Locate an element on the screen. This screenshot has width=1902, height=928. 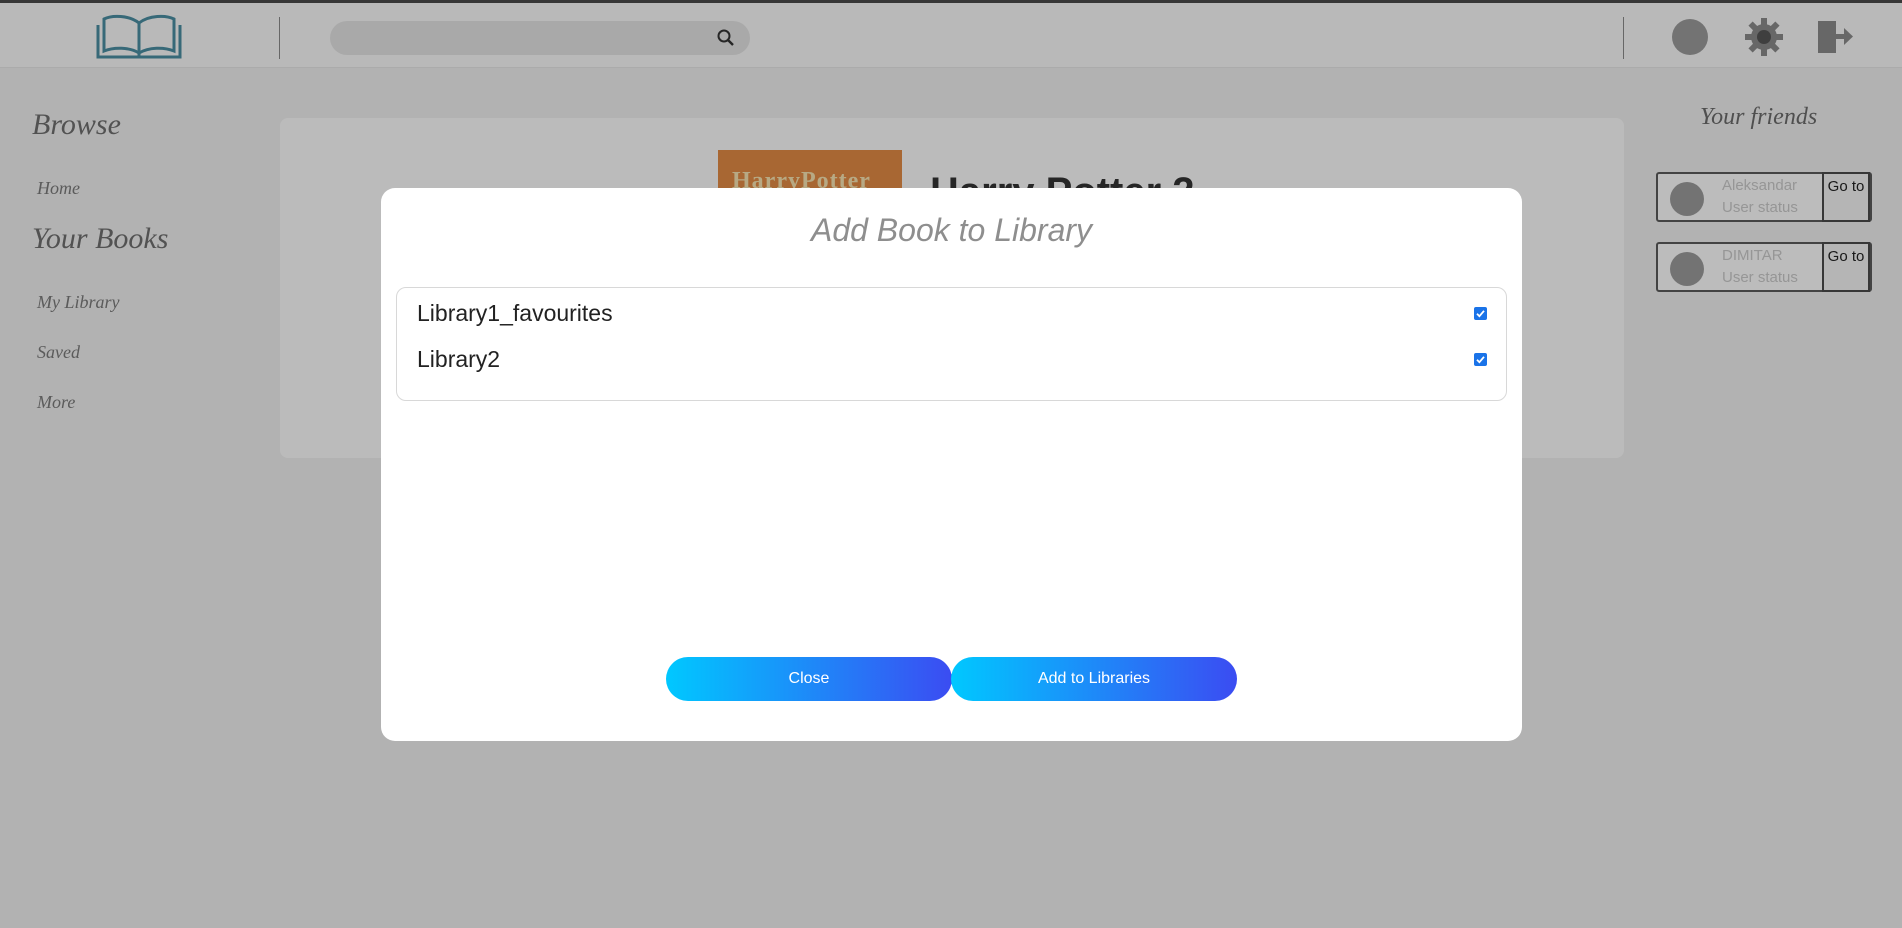
library-row: Library1_favourites is located at coordinates (952, 315).